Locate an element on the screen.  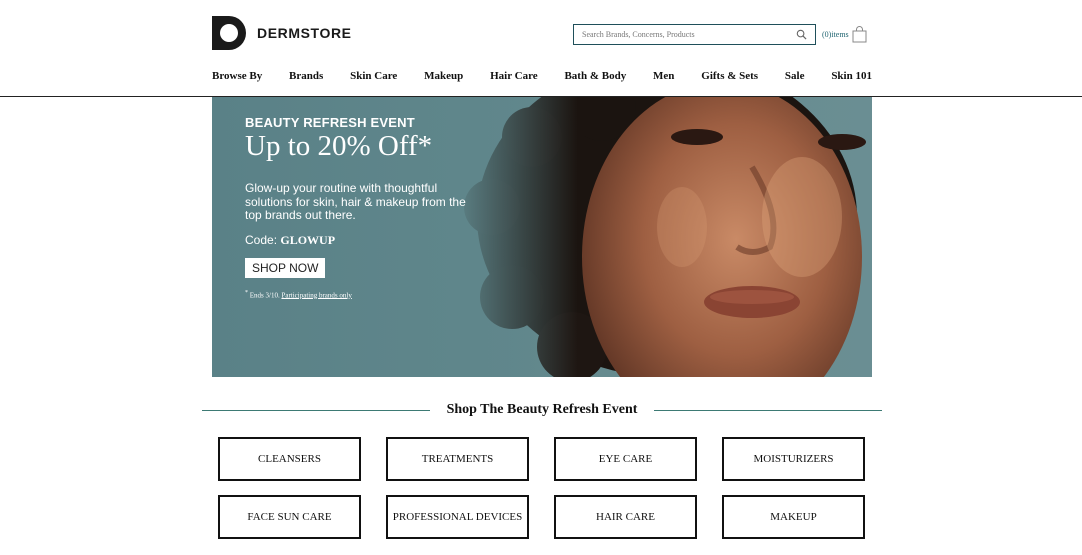
category-button-makeup: MAKEUP is located at coordinates (793, 517).